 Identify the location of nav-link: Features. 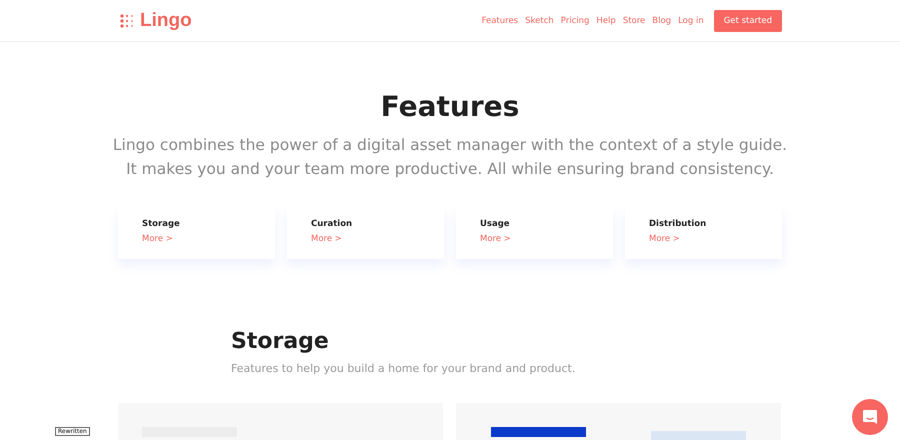
(500, 21).